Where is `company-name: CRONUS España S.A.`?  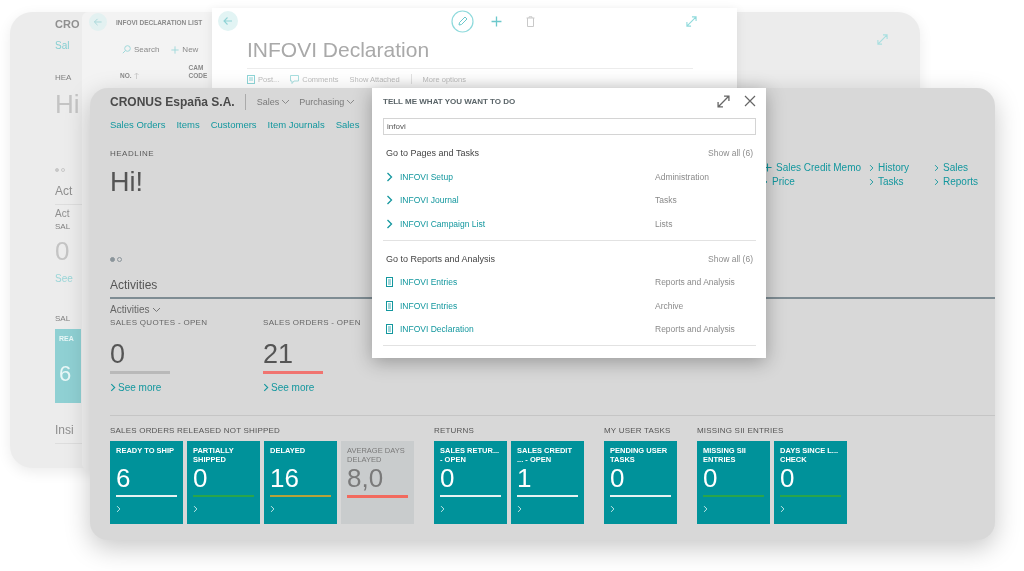 company-name: CRONUS España S.A. is located at coordinates (172, 102).